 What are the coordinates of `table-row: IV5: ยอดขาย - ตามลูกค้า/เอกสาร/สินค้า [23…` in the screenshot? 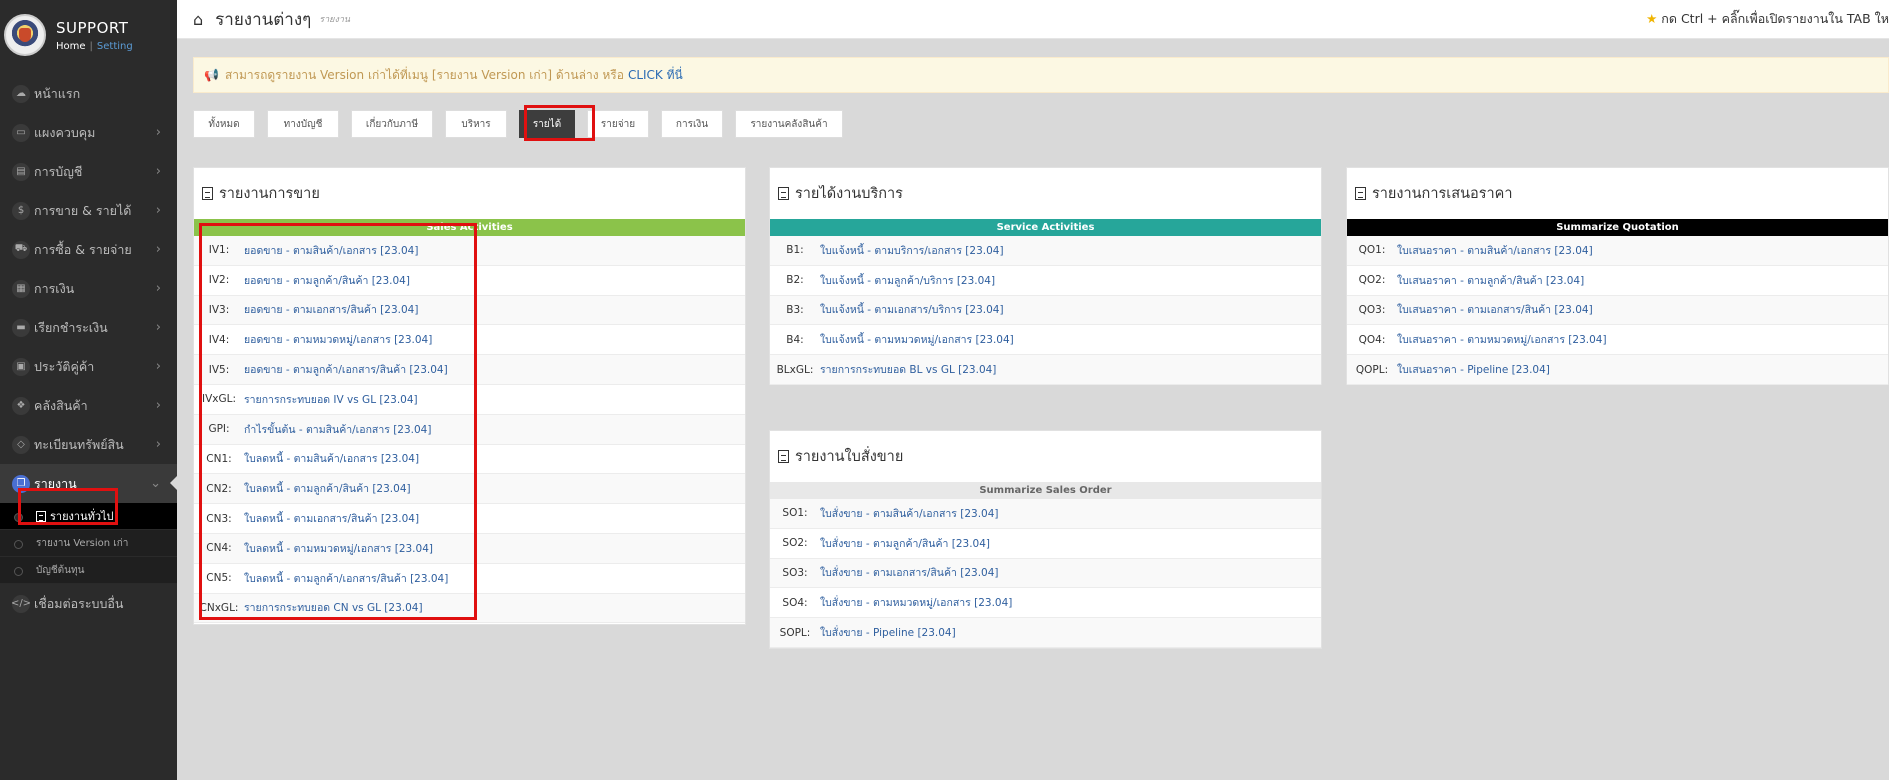 It's located at (469, 370).